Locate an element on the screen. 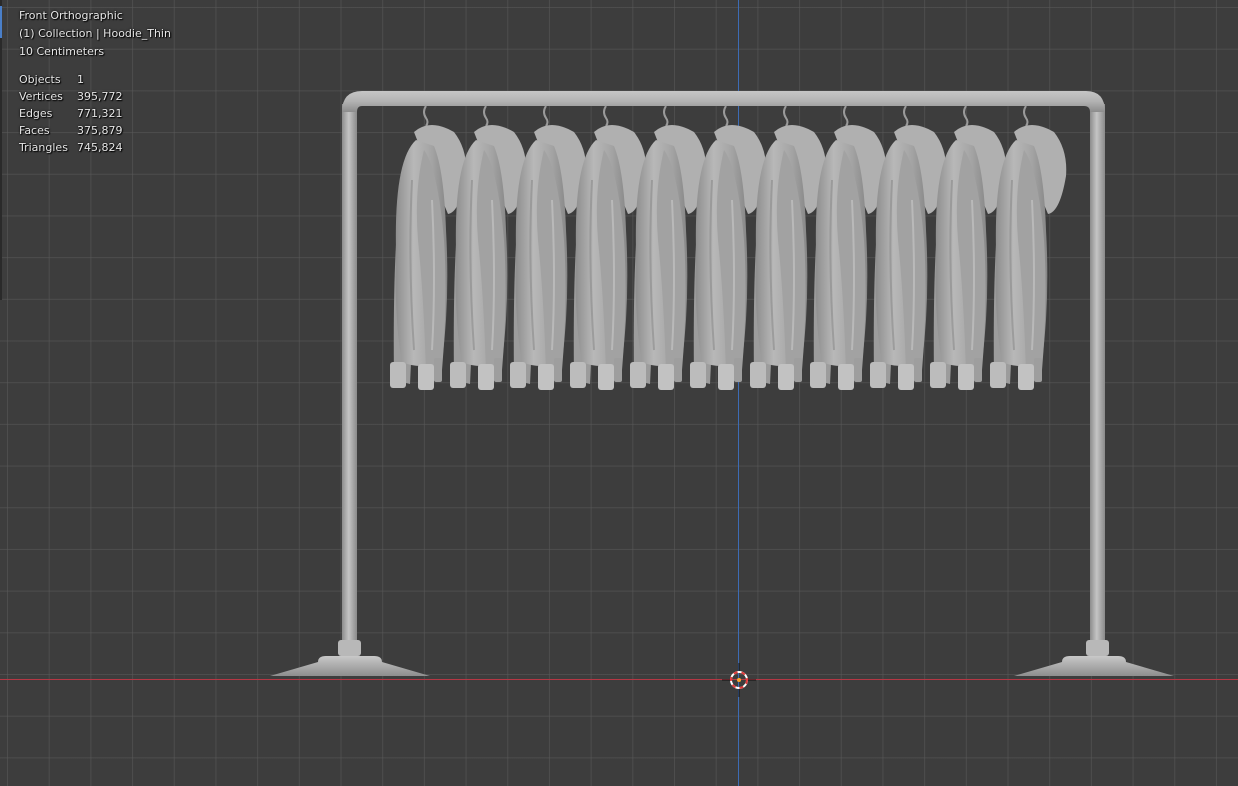  stat-label: Faces is located at coordinates (34, 130).